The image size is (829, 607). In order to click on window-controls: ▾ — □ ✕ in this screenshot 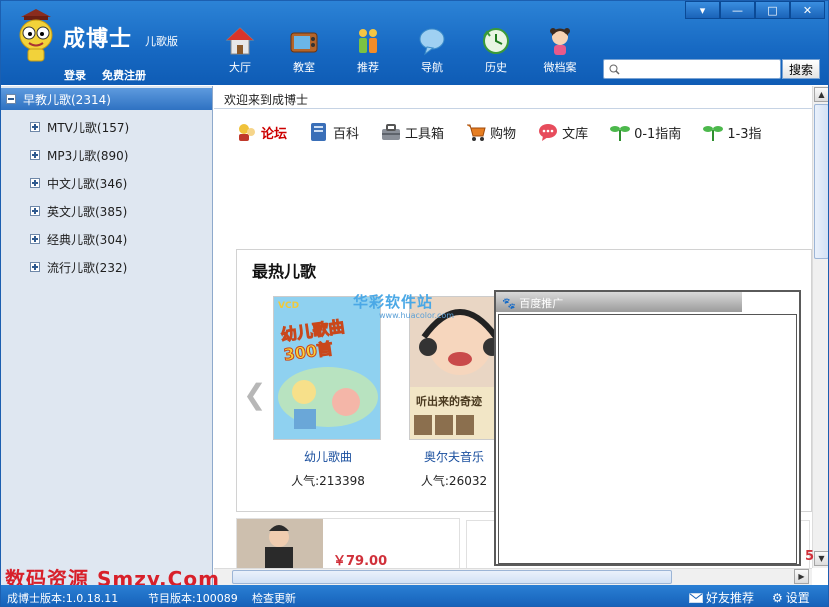, I will do `click(755, 10)`.